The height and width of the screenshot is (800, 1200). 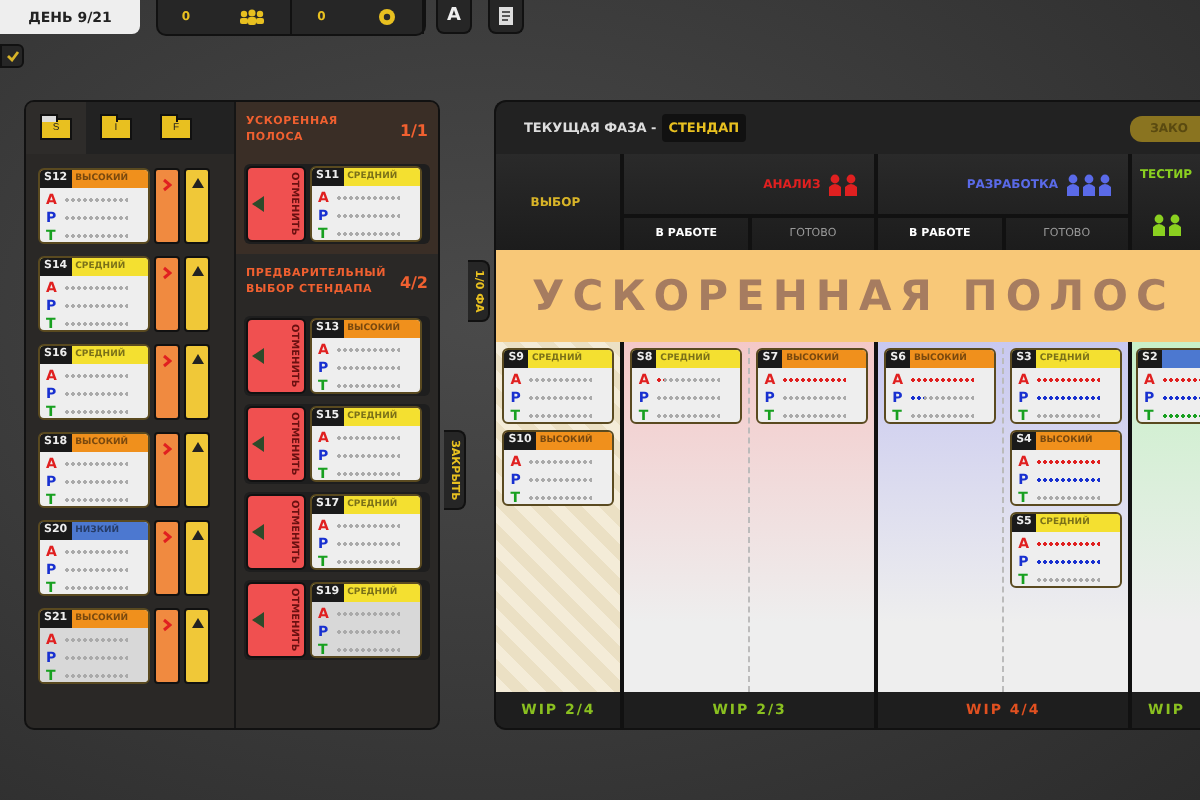 I want to click on document-icon, so click(x=506, y=16).